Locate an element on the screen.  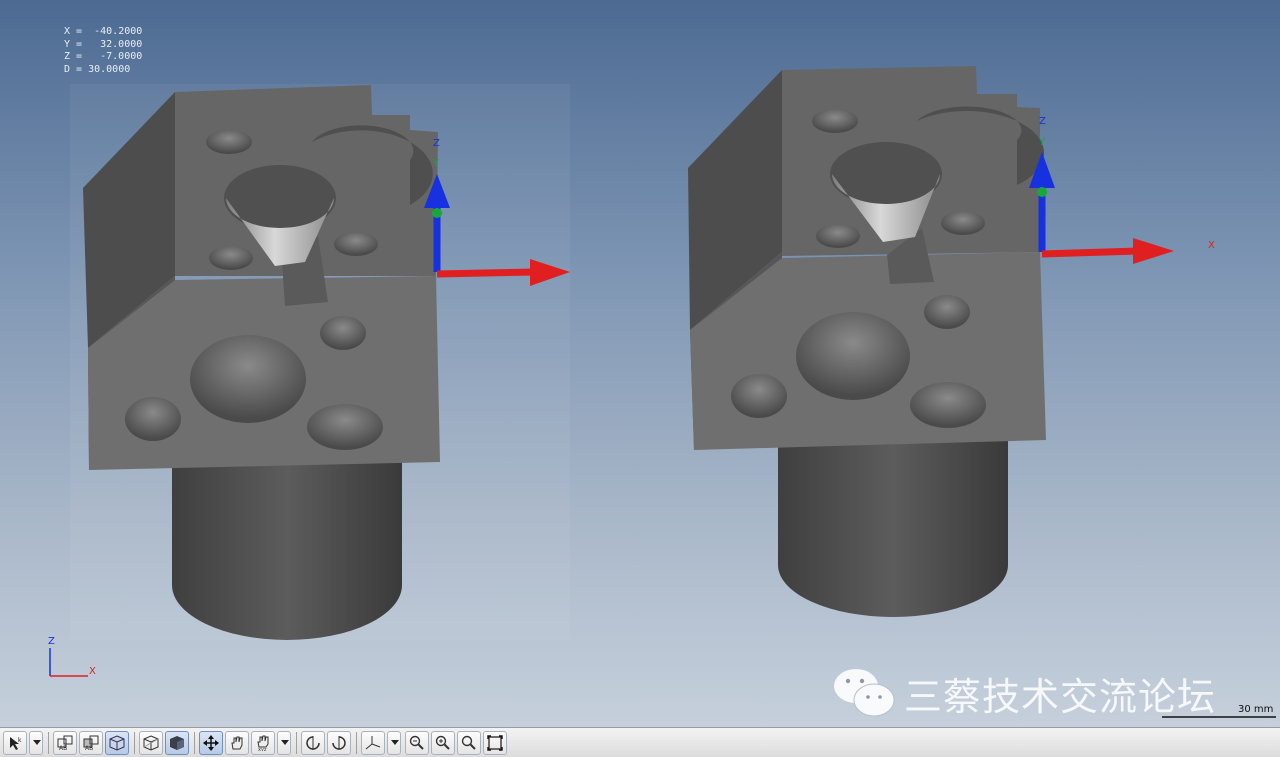
gizmo-z-label-left: Z is located at coordinates (436, 143).